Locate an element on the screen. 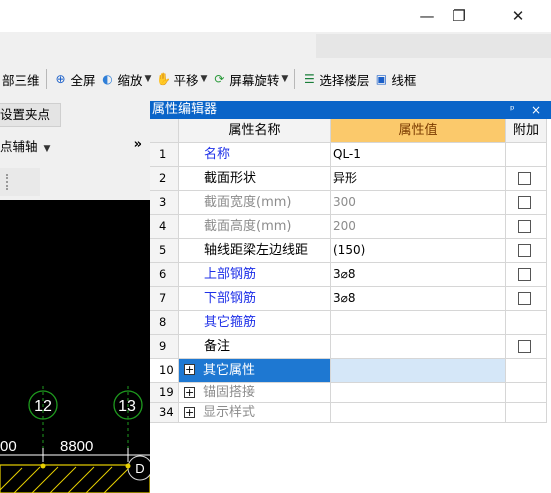 This screenshot has height=493, width=551. pin-icon: ᵖ is located at coordinates (512, 110).